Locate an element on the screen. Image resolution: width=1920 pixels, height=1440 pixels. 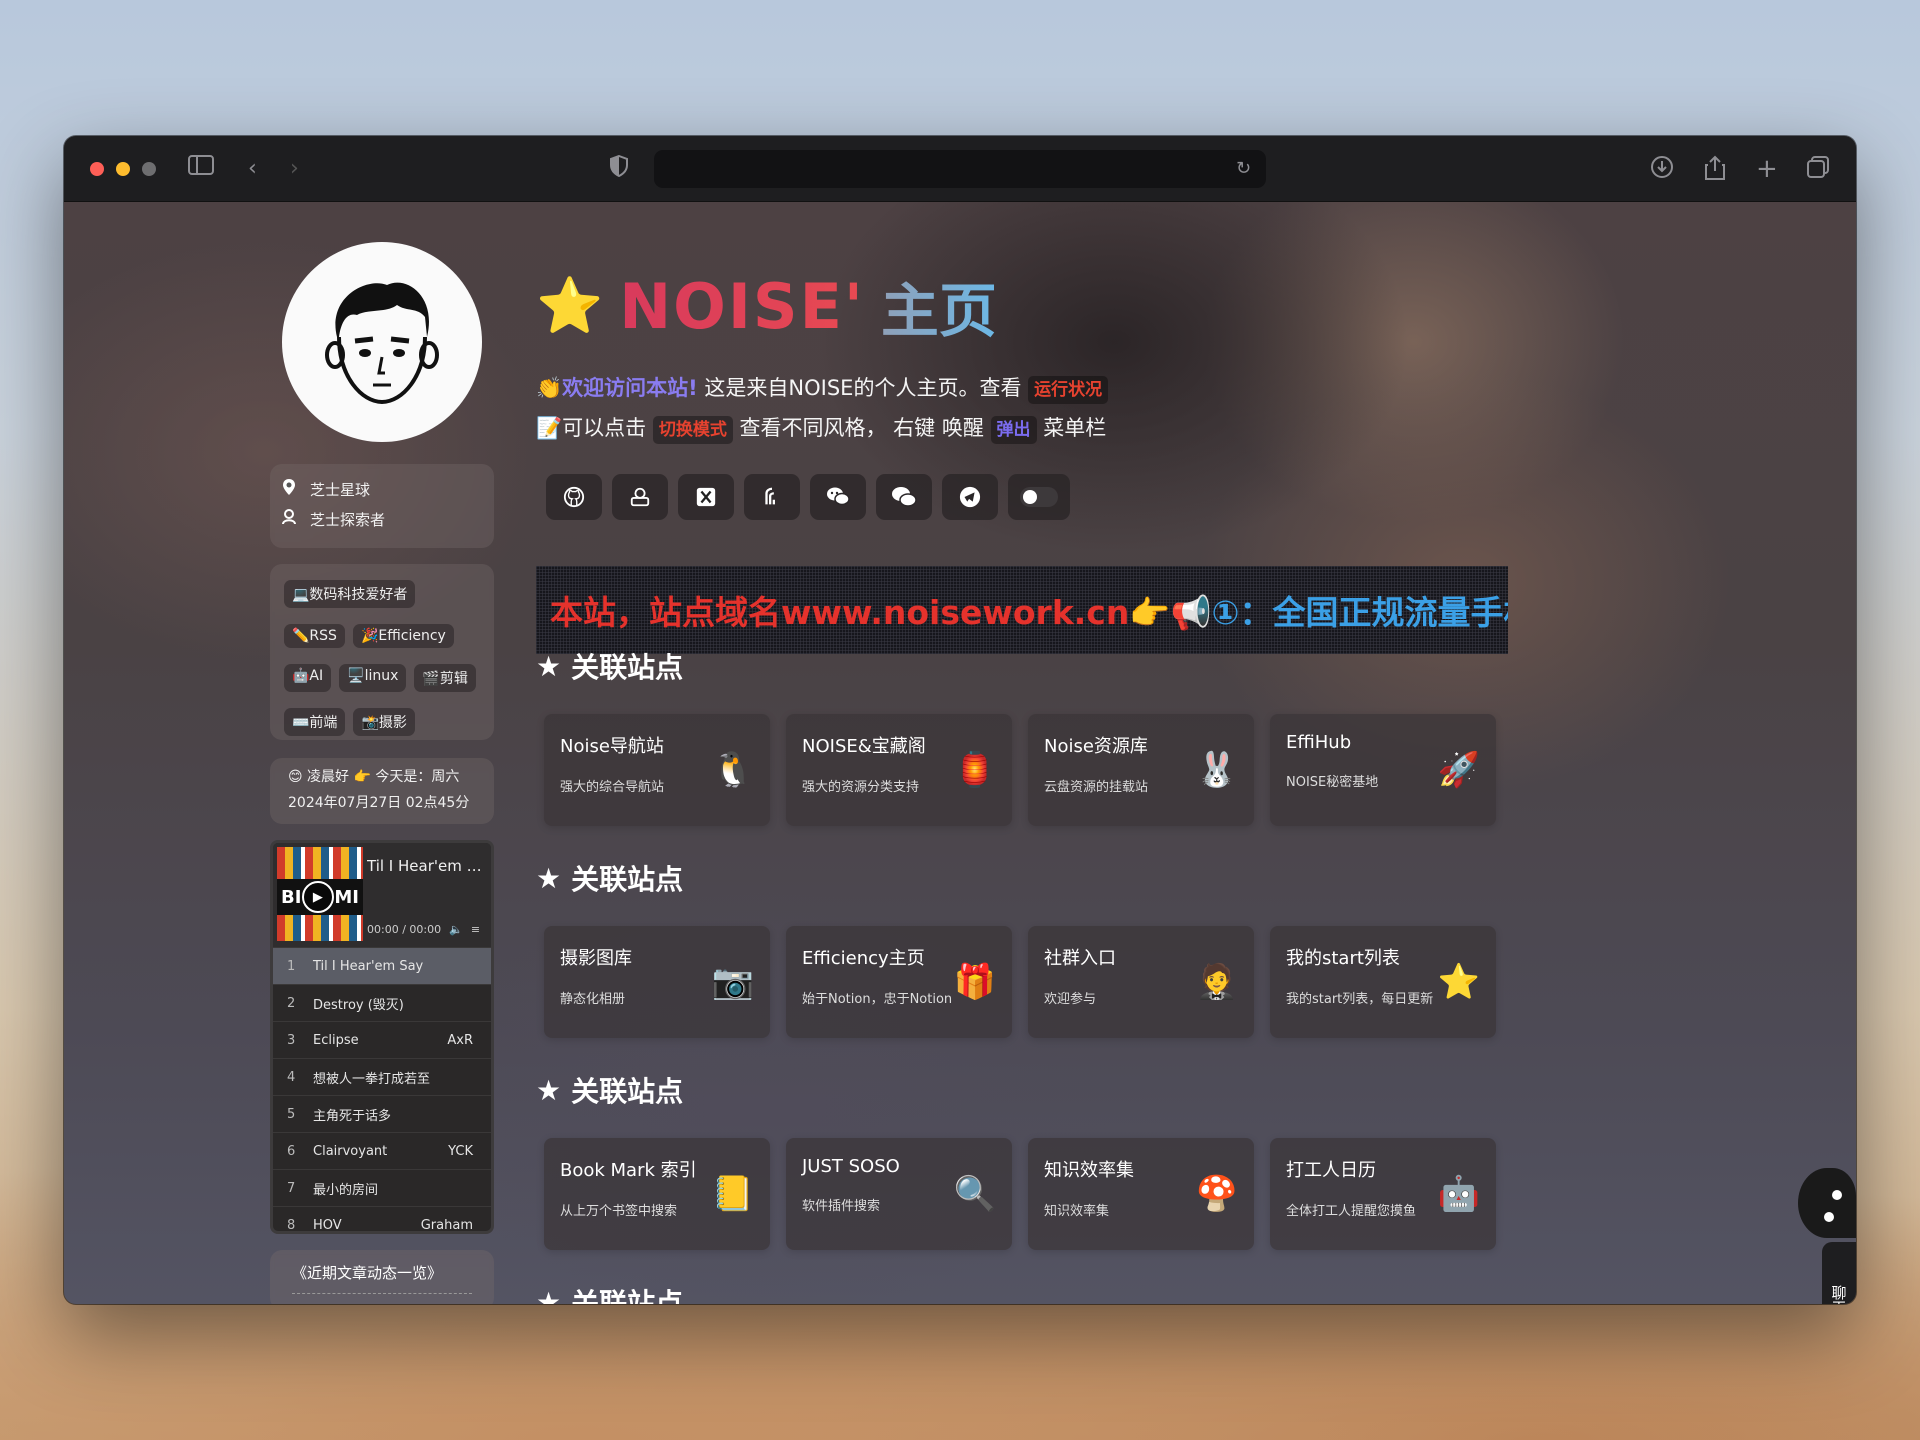
robot-icon: 🤖 is located at coordinates (1458, 1194).